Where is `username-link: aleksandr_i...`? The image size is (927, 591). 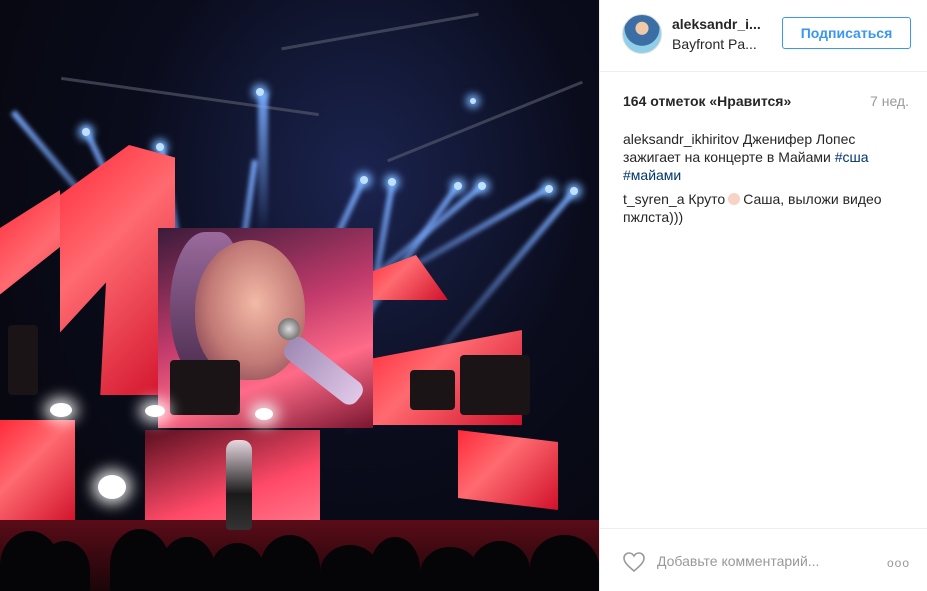
username-link: aleksandr_i... is located at coordinates (722, 24).